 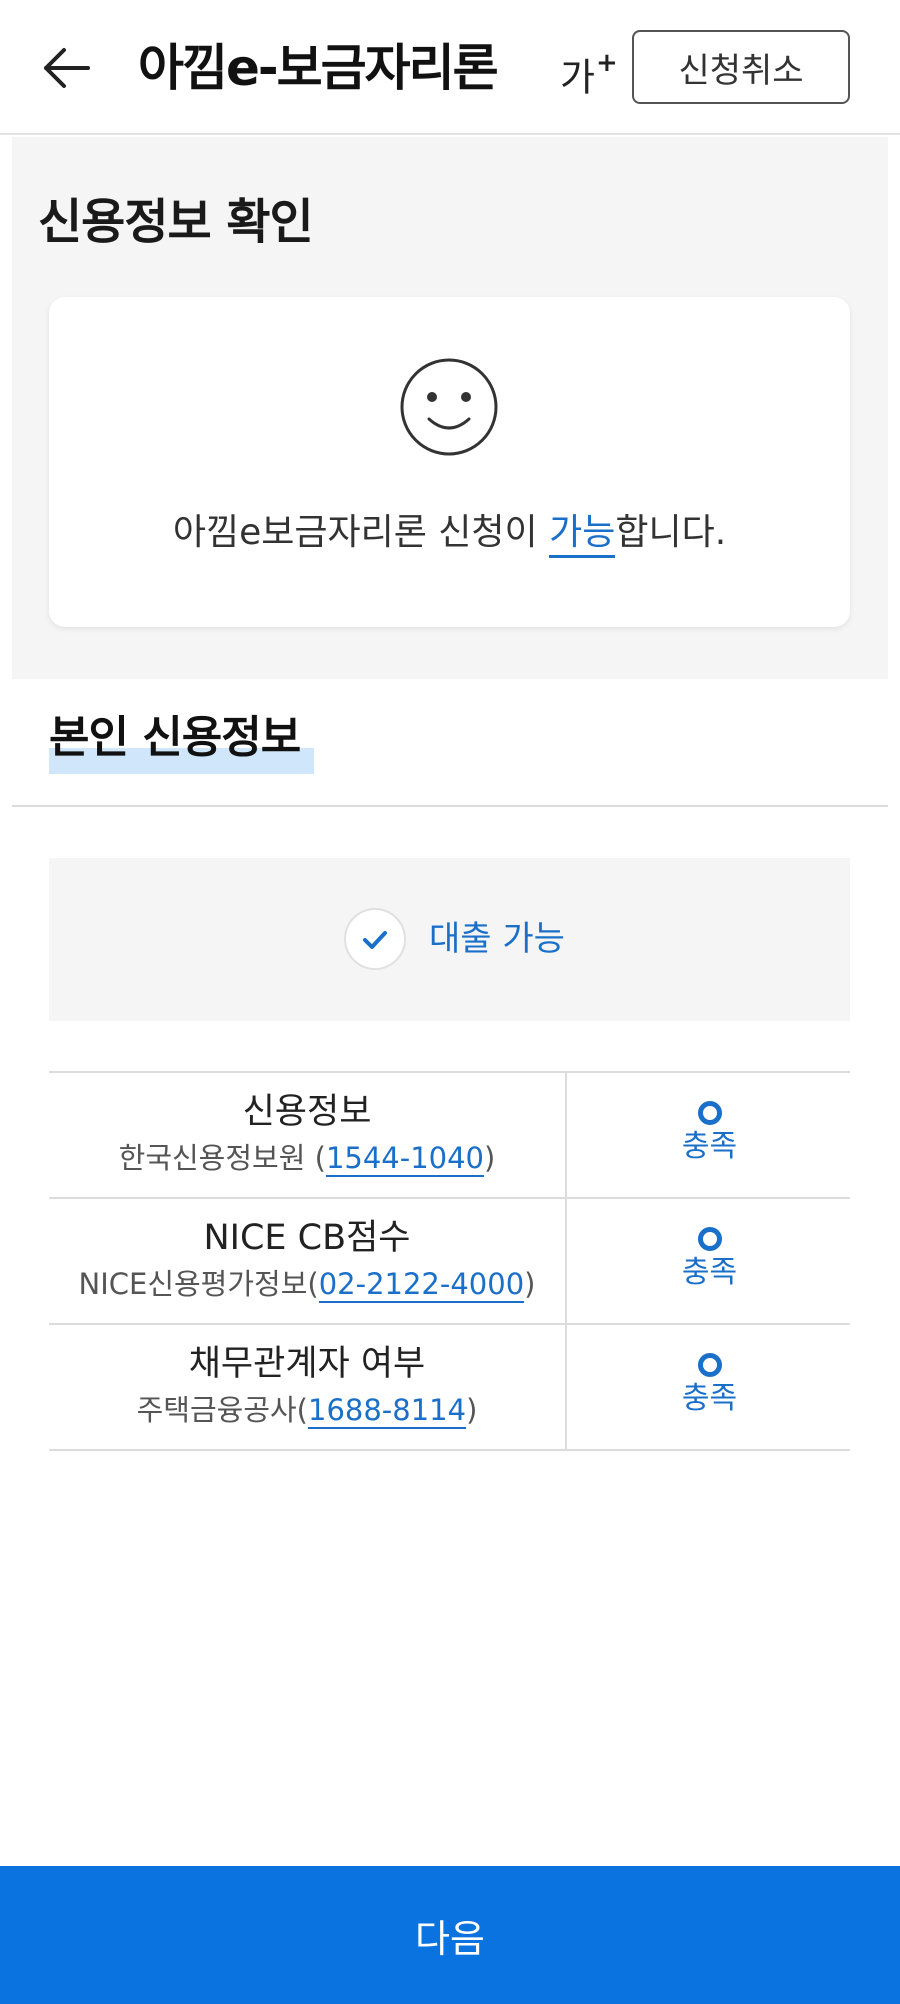 What do you see at coordinates (671, 532) in the screenshot?
I see `result-message-suffix: 합니다.` at bounding box center [671, 532].